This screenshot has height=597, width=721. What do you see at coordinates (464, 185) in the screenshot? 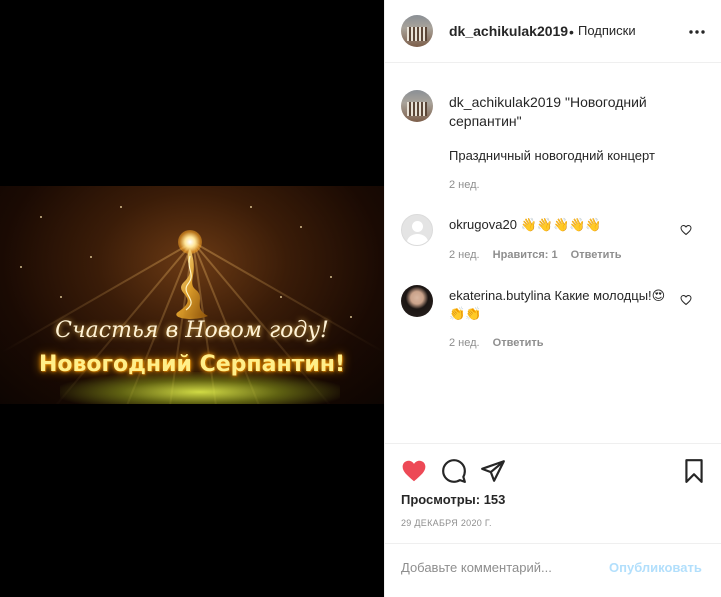
I see `caption-time: 2 нед.` at bounding box center [464, 185].